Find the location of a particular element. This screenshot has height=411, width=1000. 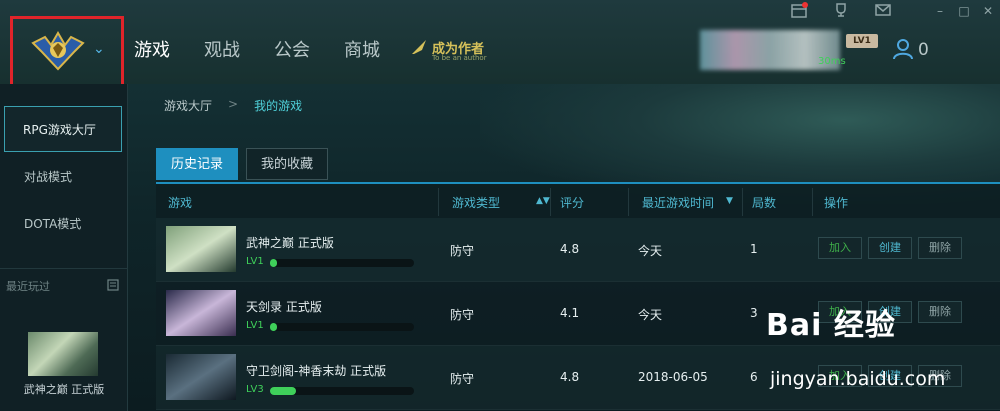

watermark-url: jingyan.baidu.com is located at coordinates (858, 379).